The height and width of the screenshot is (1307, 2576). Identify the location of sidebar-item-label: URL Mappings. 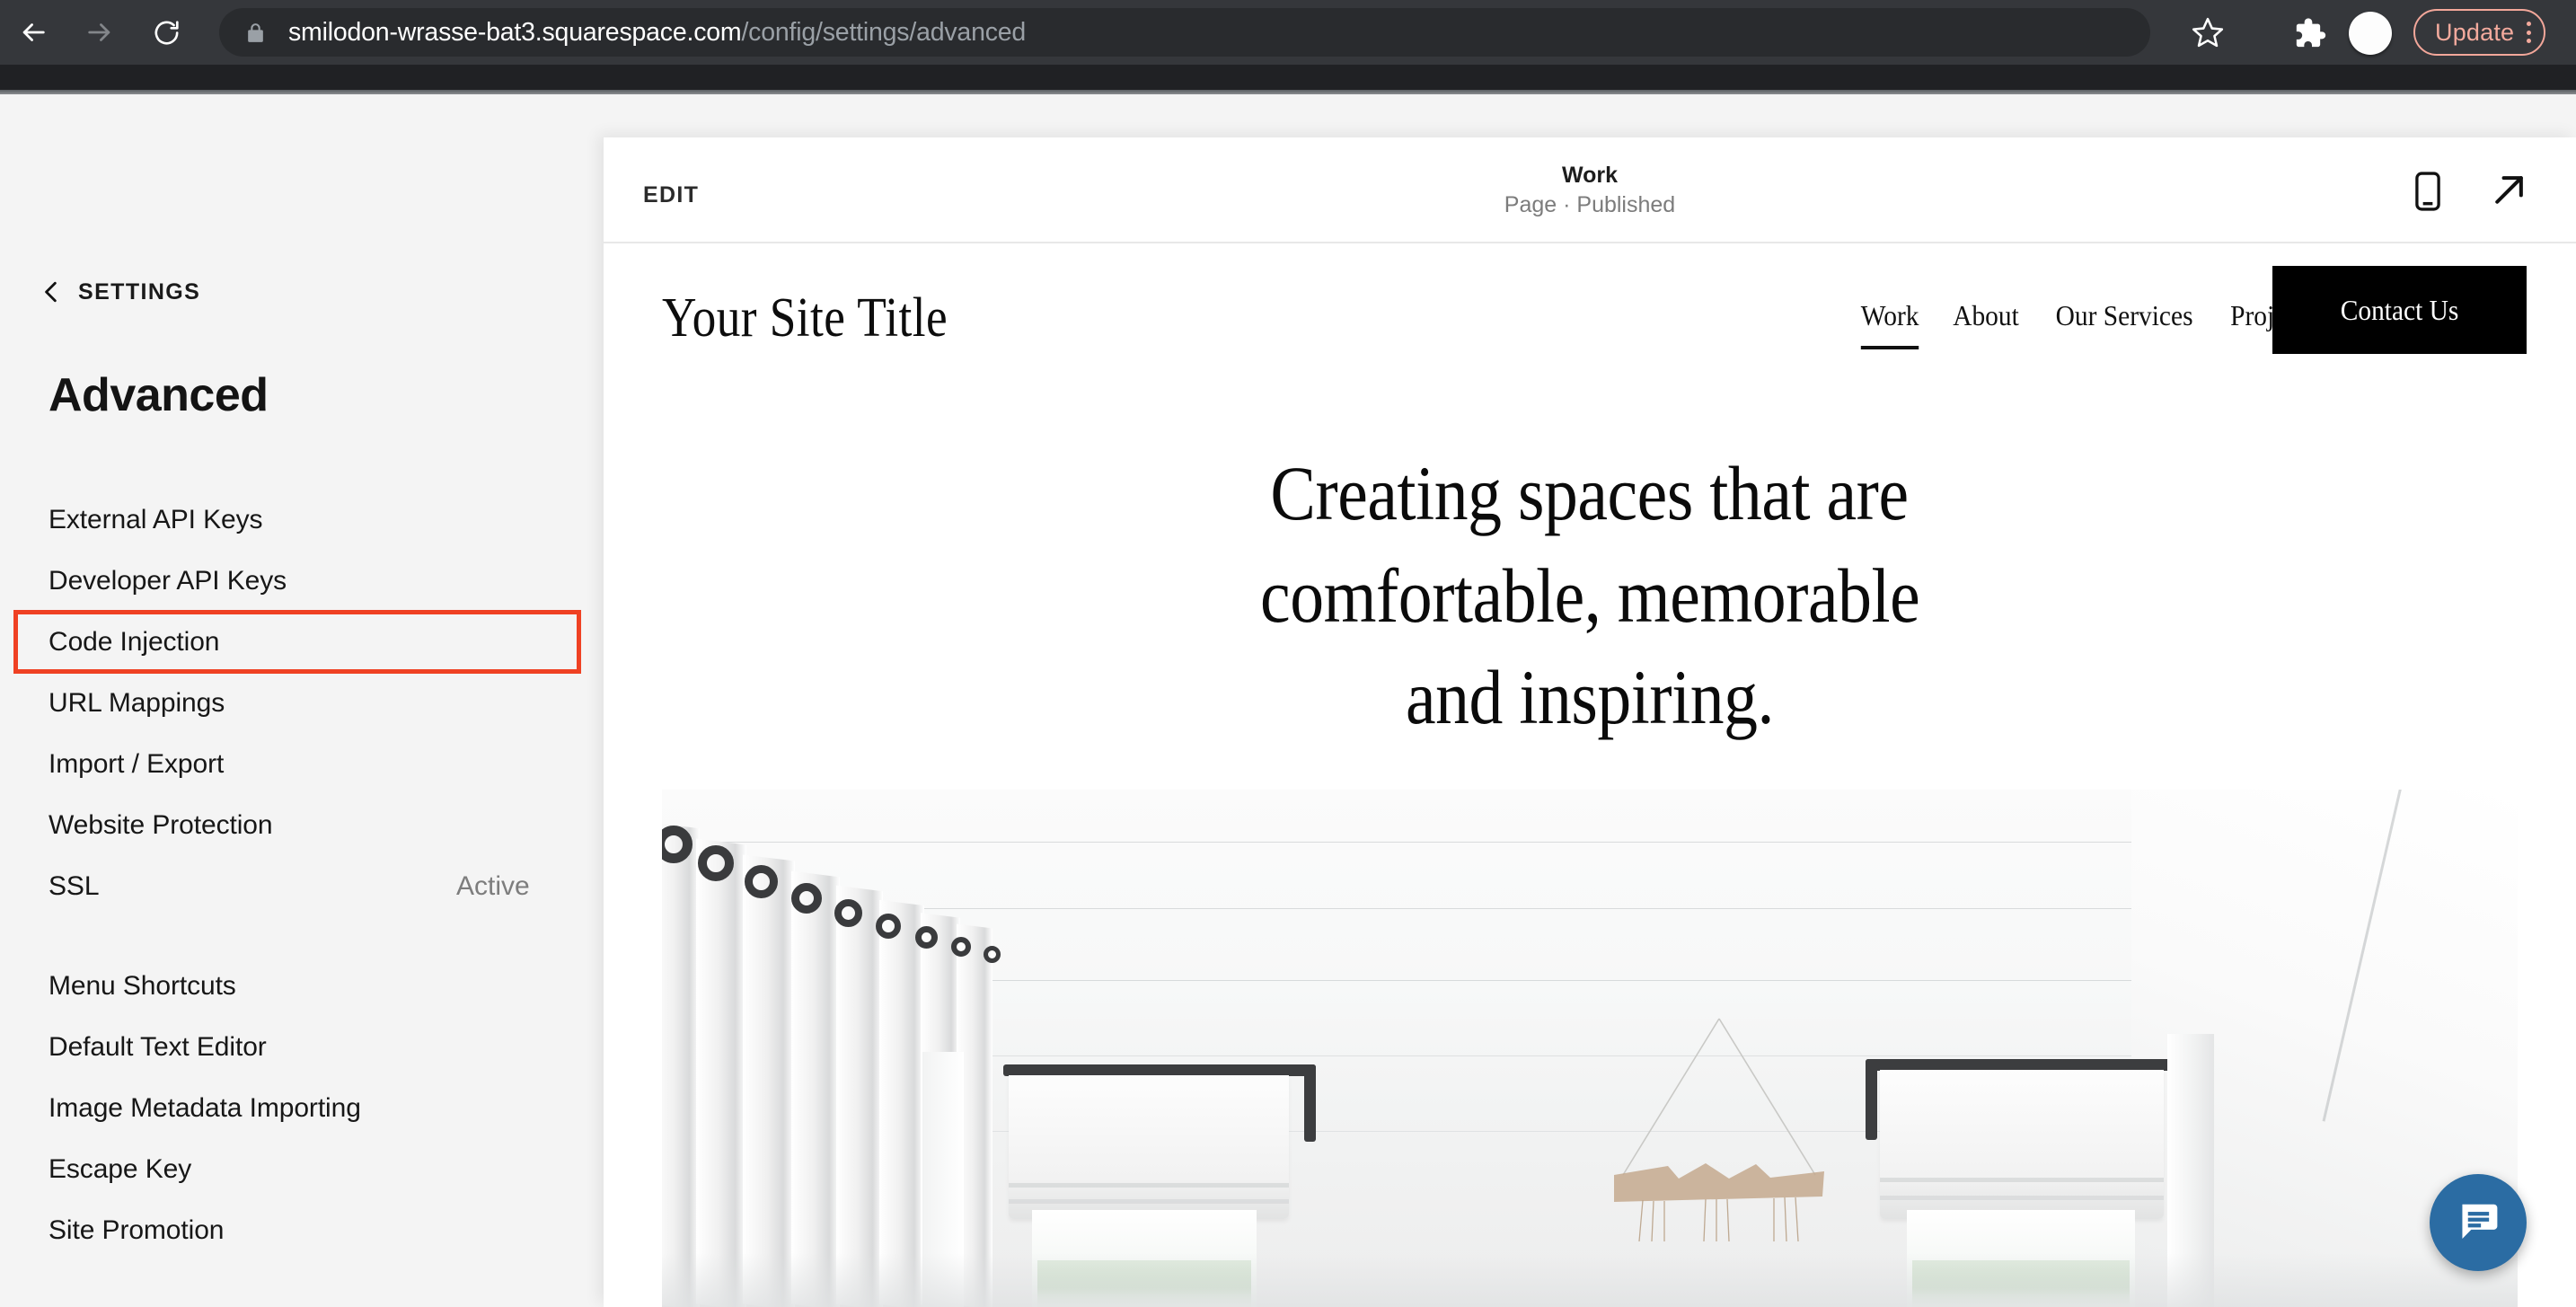
(137, 703).